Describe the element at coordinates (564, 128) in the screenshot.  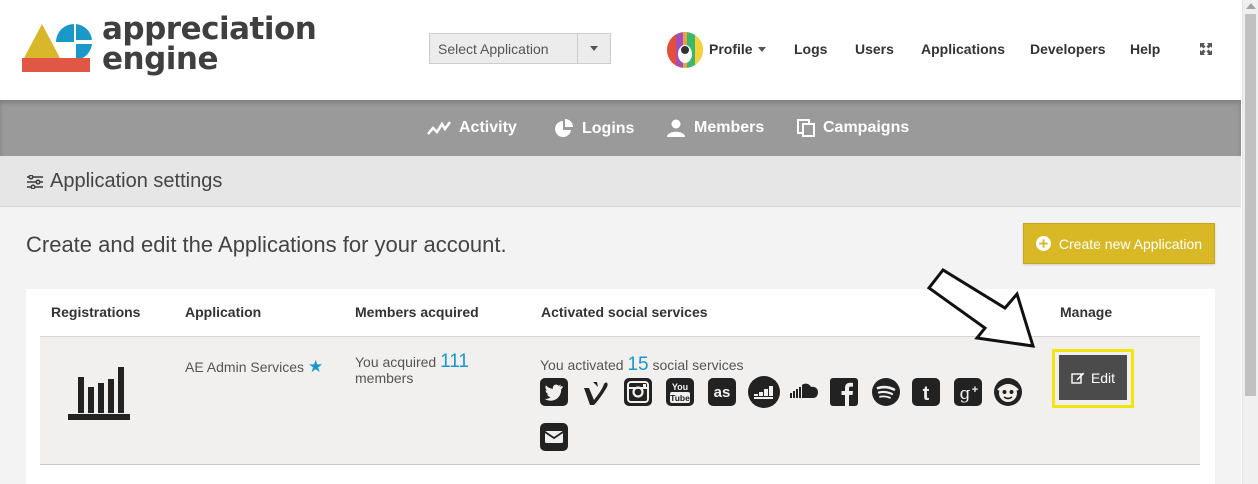
I see `pie-chart-icon` at that location.